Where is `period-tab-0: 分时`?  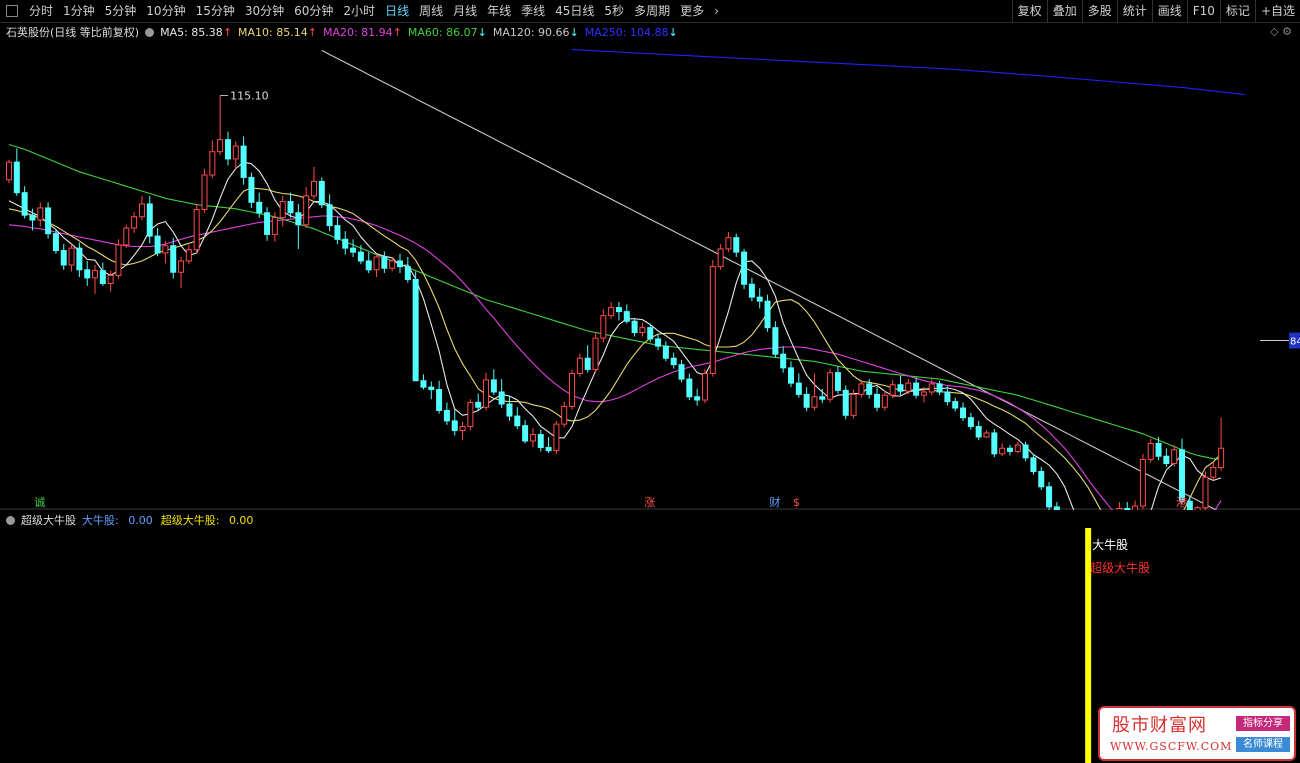 period-tab-0: 分时 is located at coordinates (41, 11).